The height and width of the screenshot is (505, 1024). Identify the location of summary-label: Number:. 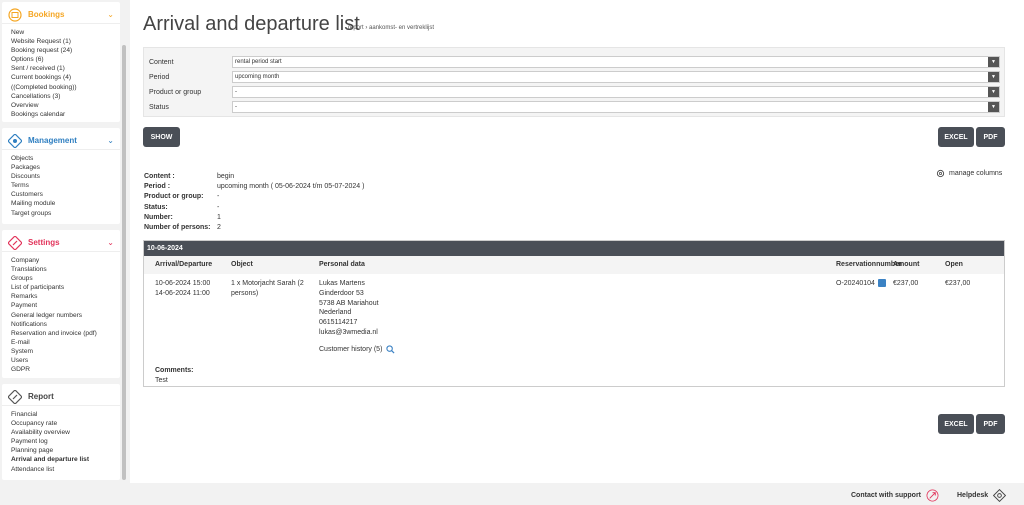
(158, 217).